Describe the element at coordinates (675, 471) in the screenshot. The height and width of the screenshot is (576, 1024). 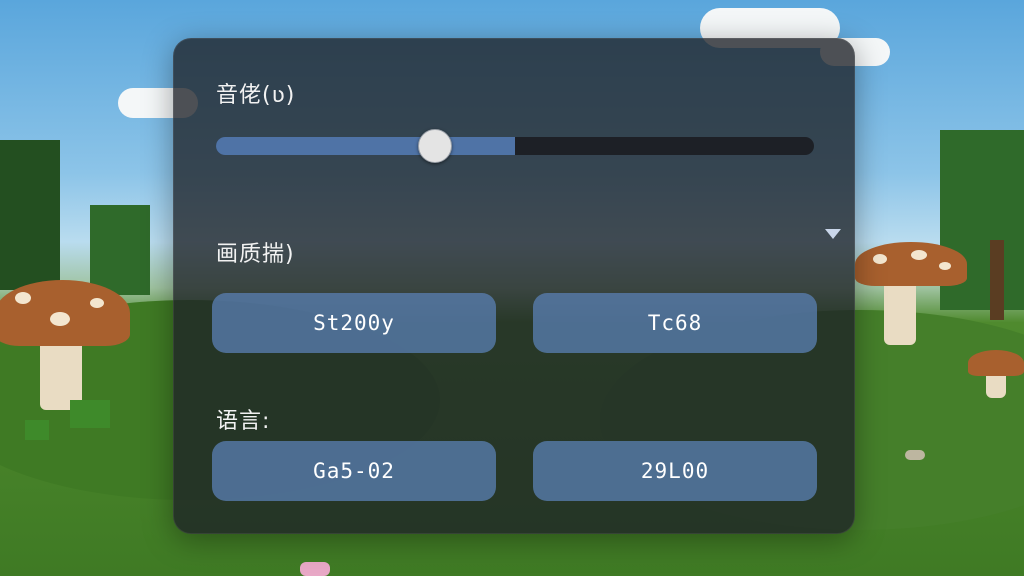
I see `language-option-button: 29L00` at that location.